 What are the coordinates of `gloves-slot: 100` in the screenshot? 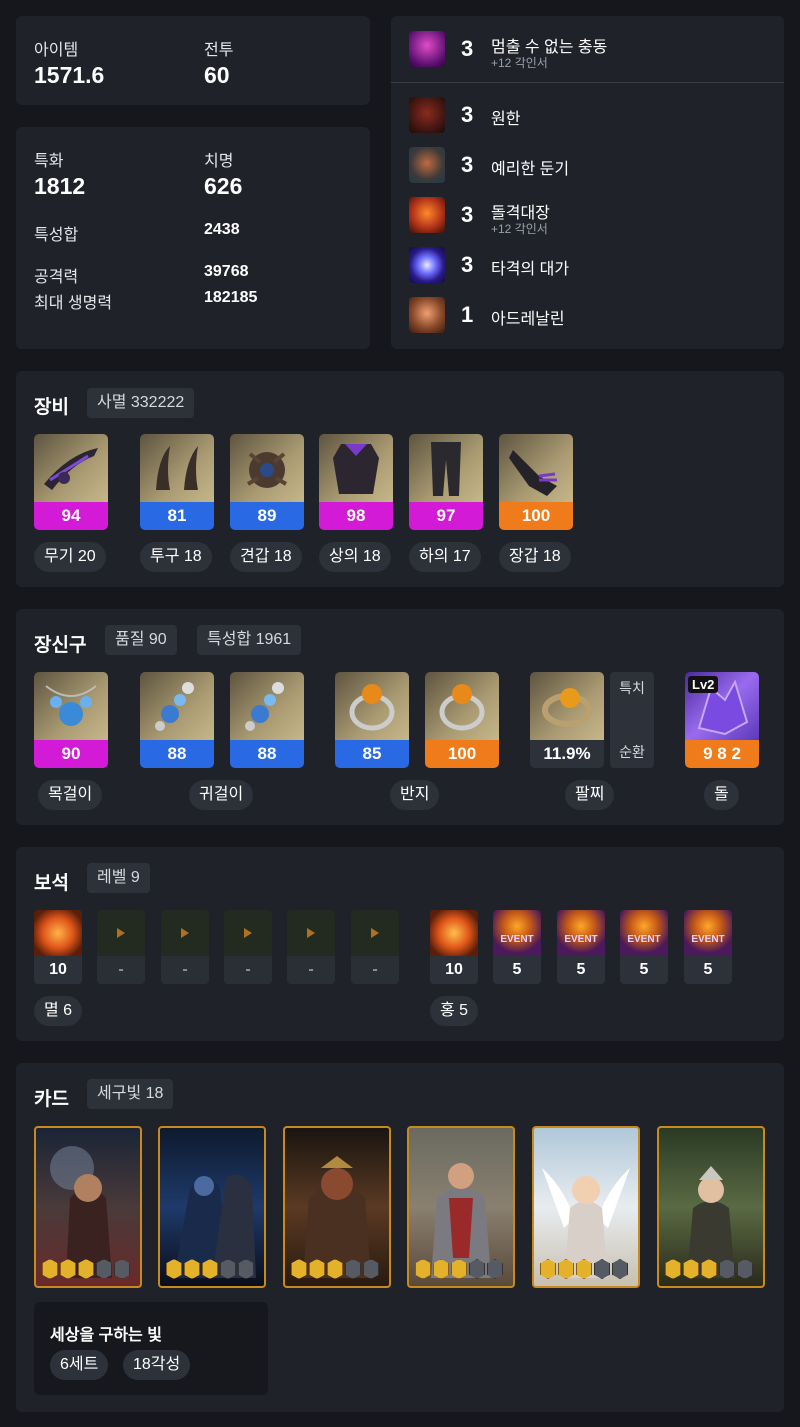 It's located at (536, 482).